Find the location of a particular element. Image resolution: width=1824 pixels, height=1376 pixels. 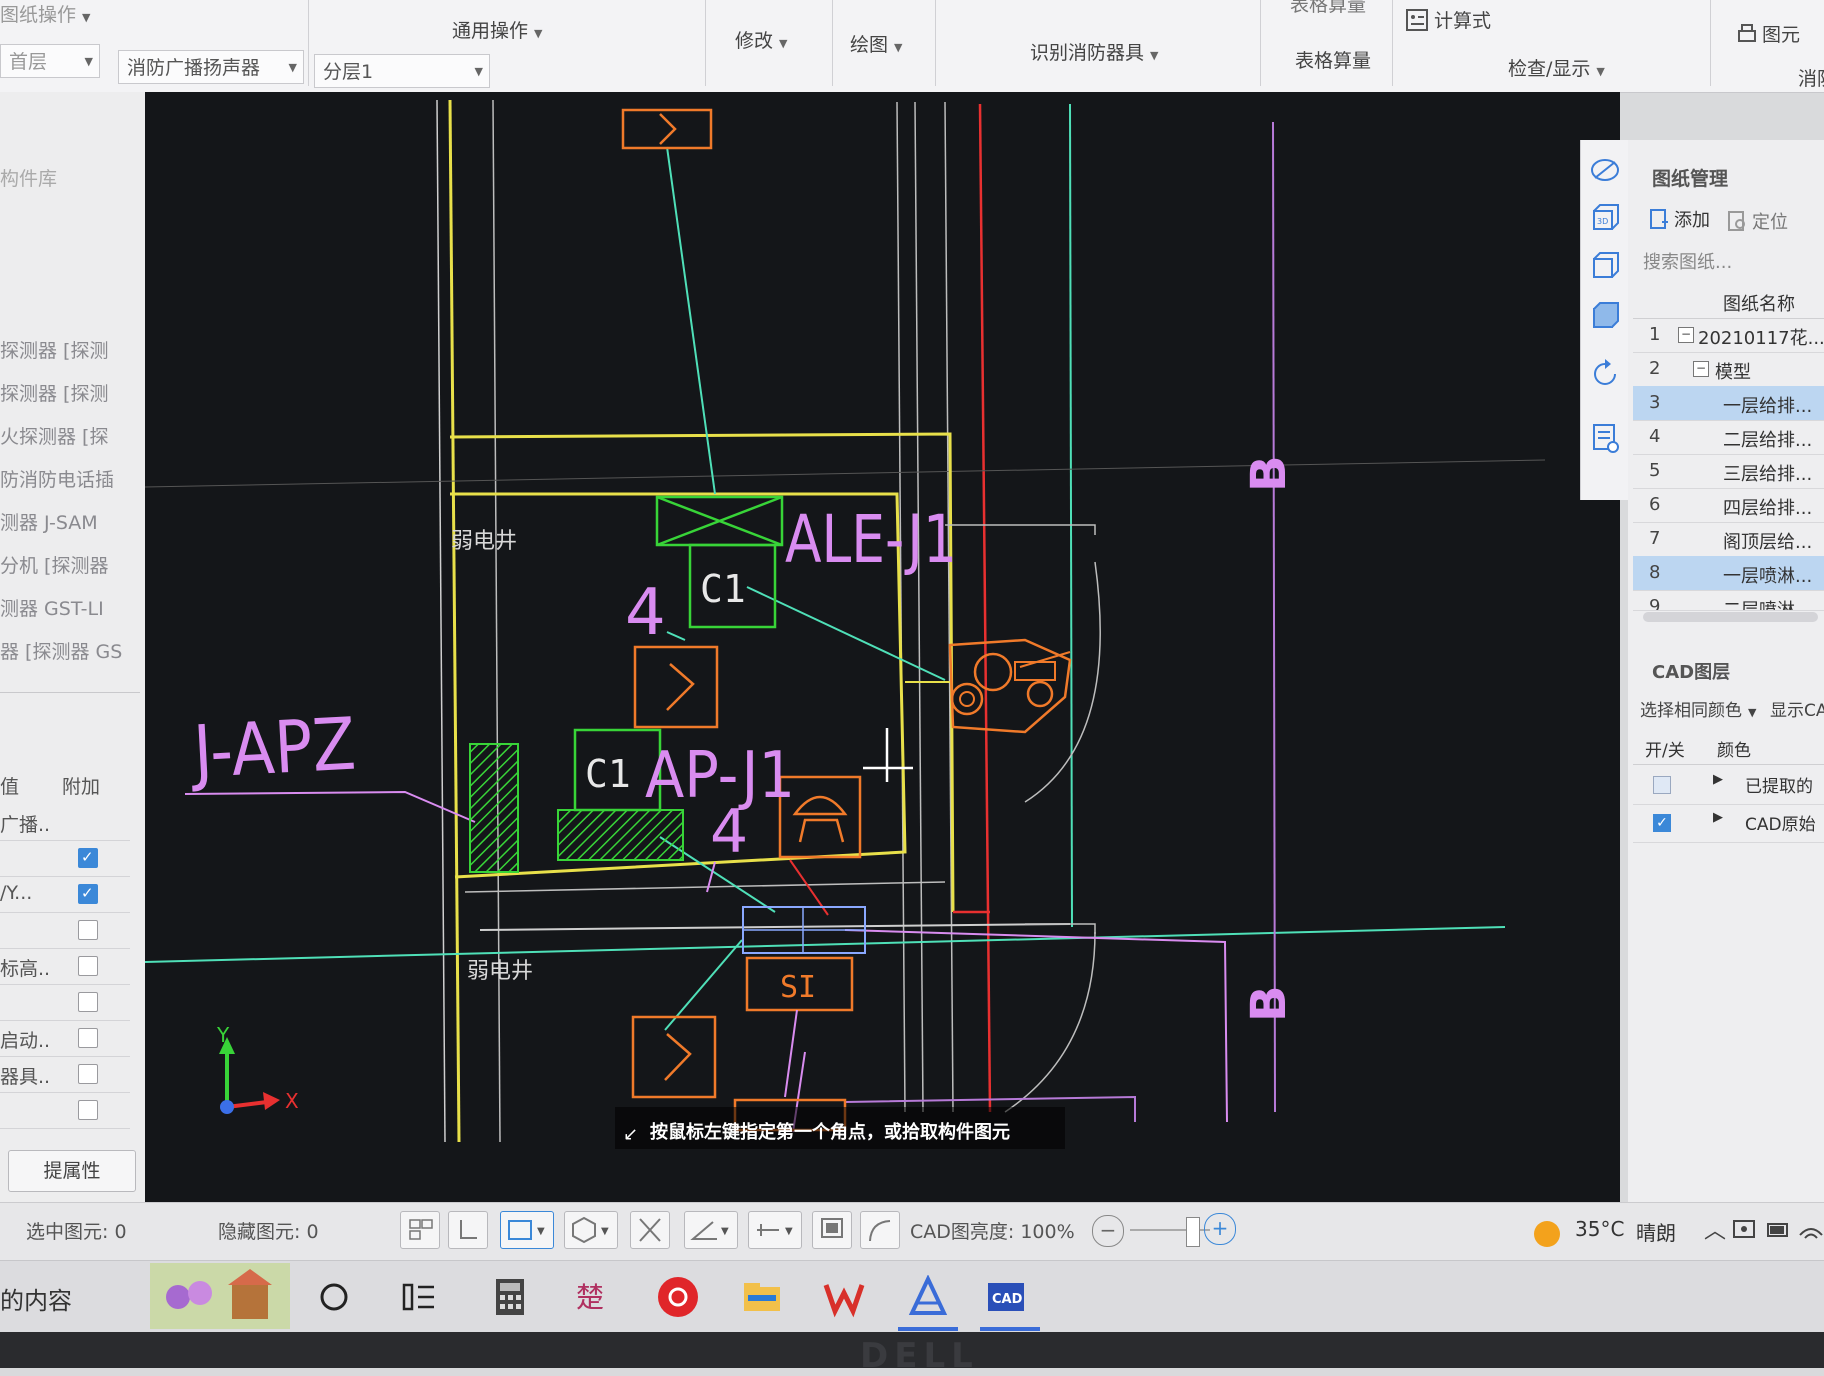

tray-display-icon is located at coordinates (1745, 1230).